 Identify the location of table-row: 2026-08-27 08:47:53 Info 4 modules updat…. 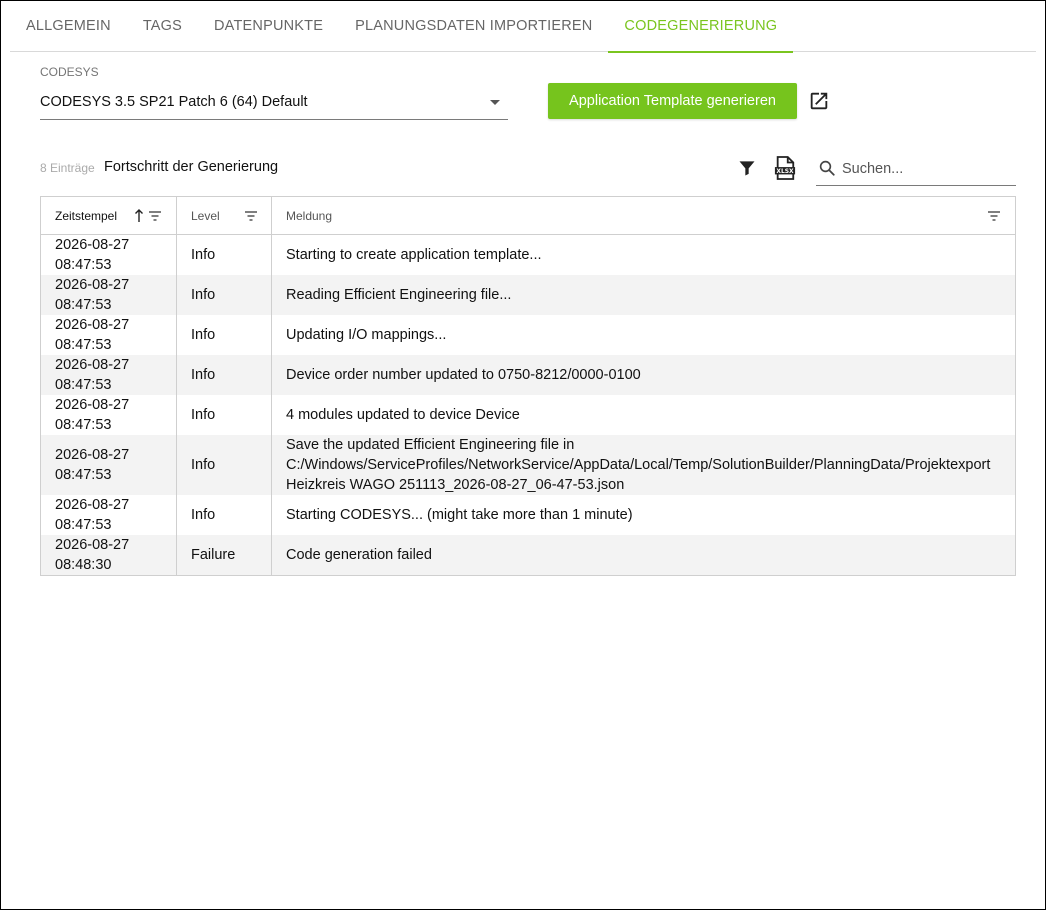
(528, 415).